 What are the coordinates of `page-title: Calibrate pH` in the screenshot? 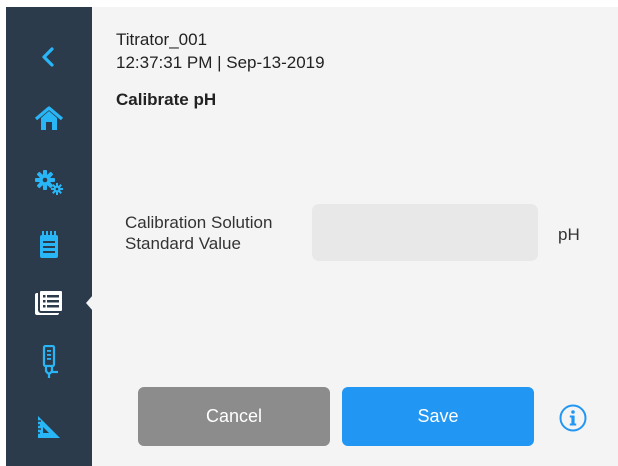 It's located at (166, 99).